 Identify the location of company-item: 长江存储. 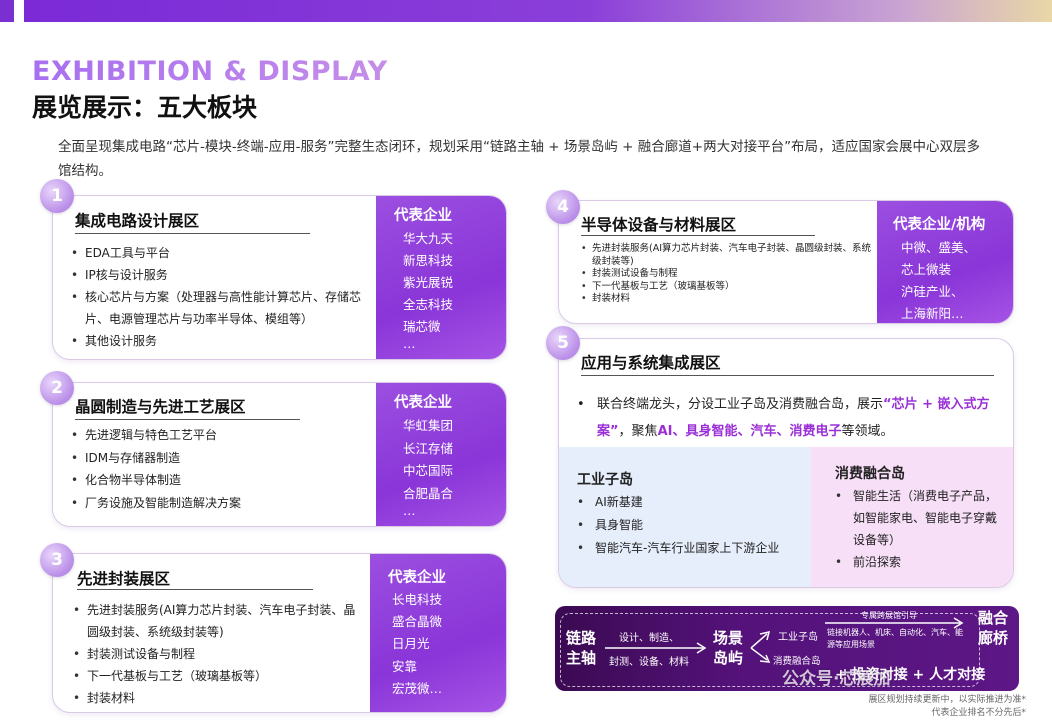
(428, 448).